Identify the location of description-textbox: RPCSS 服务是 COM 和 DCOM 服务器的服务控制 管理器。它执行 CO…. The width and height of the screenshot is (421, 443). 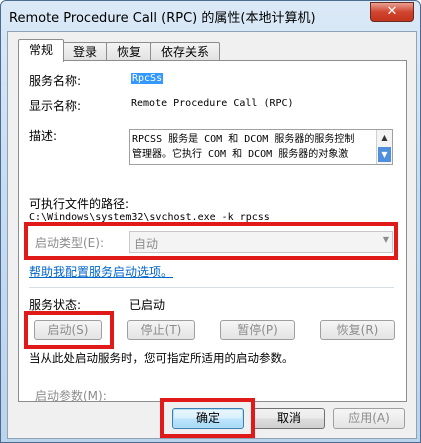
(261, 147).